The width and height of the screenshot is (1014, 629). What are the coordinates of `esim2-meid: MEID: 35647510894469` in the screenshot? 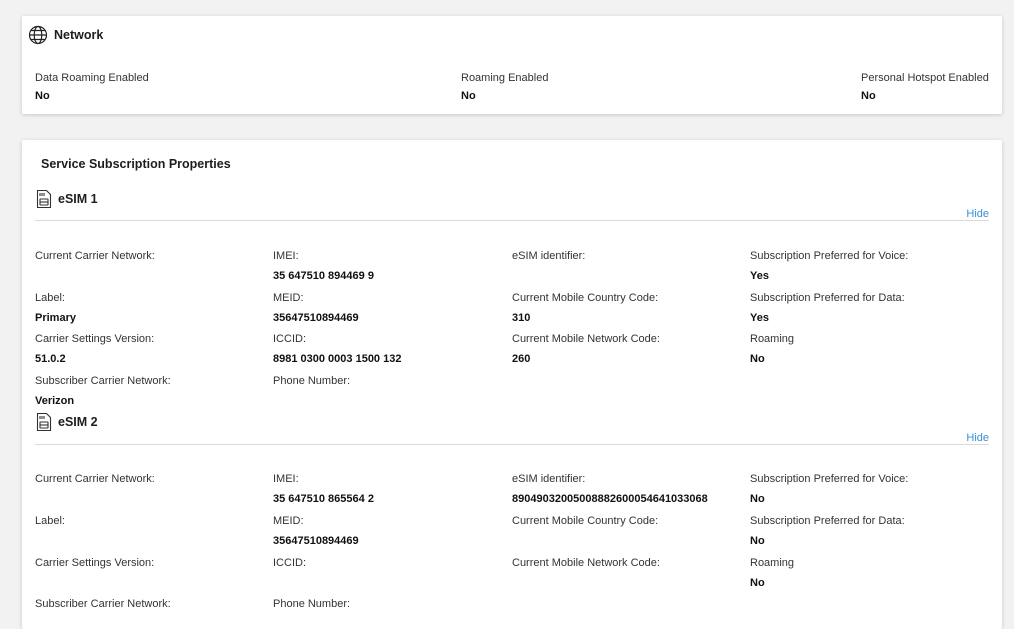 It's located at (316, 531).